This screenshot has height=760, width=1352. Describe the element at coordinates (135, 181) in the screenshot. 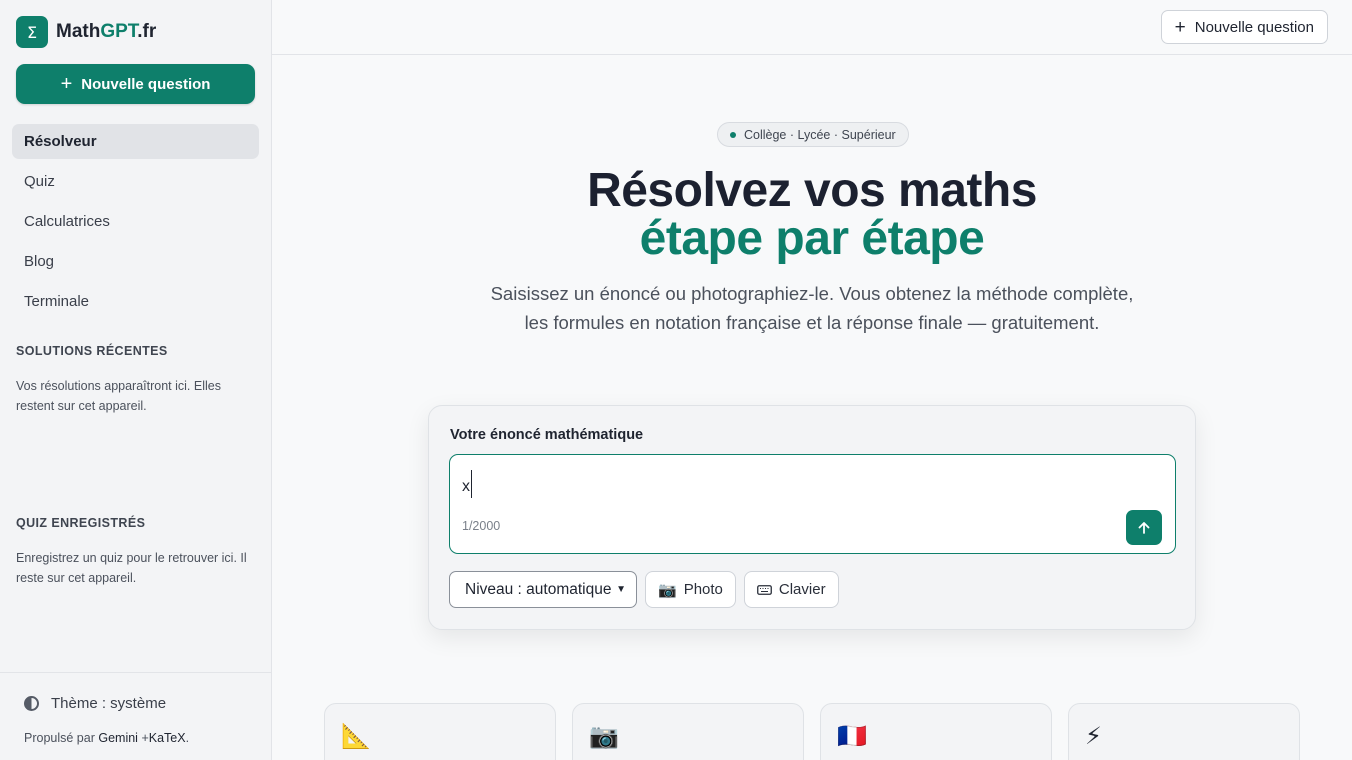

I see `sidebar-item-quiz: Quiz` at that location.